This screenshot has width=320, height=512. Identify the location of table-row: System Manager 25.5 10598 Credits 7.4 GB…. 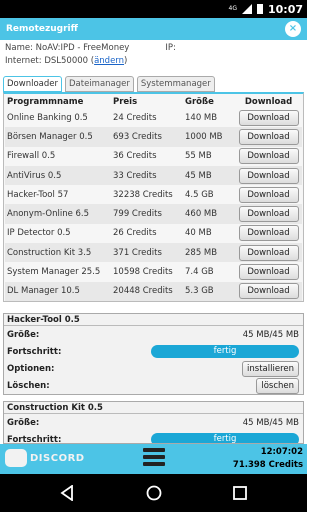
(153, 271).